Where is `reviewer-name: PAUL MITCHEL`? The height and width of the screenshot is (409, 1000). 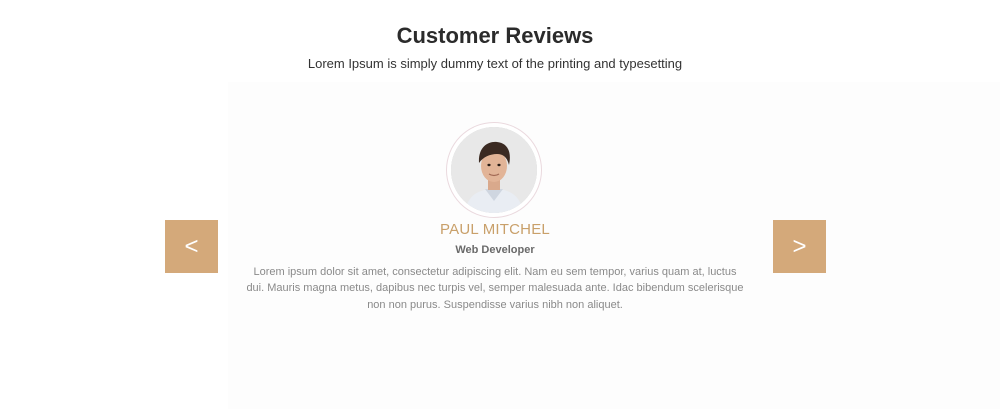
reviewer-name: PAUL MITCHEL is located at coordinates (495, 229).